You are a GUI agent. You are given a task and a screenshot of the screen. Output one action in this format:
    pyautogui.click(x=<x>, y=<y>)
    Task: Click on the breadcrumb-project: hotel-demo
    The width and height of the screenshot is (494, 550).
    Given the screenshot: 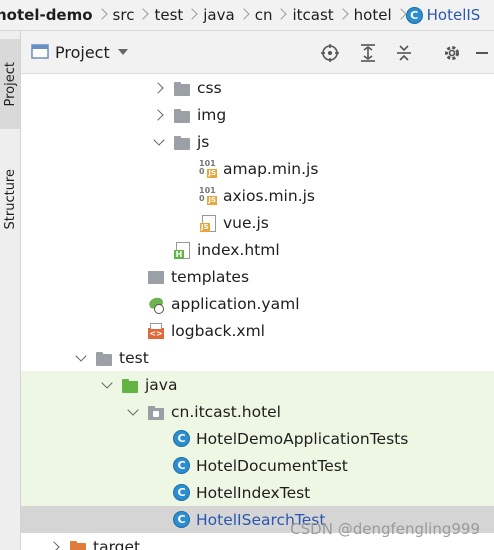 What is the action you would take?
    pyautogui.click(x=48, y=15)
    